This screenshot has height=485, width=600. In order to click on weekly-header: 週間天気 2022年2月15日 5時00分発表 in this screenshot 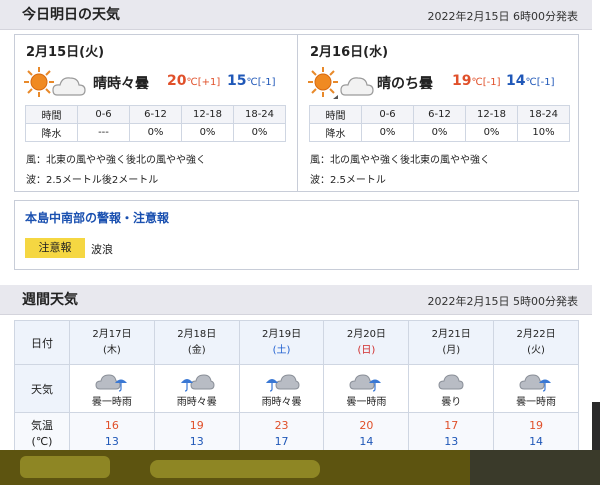, I will do `click(296, 300)`.